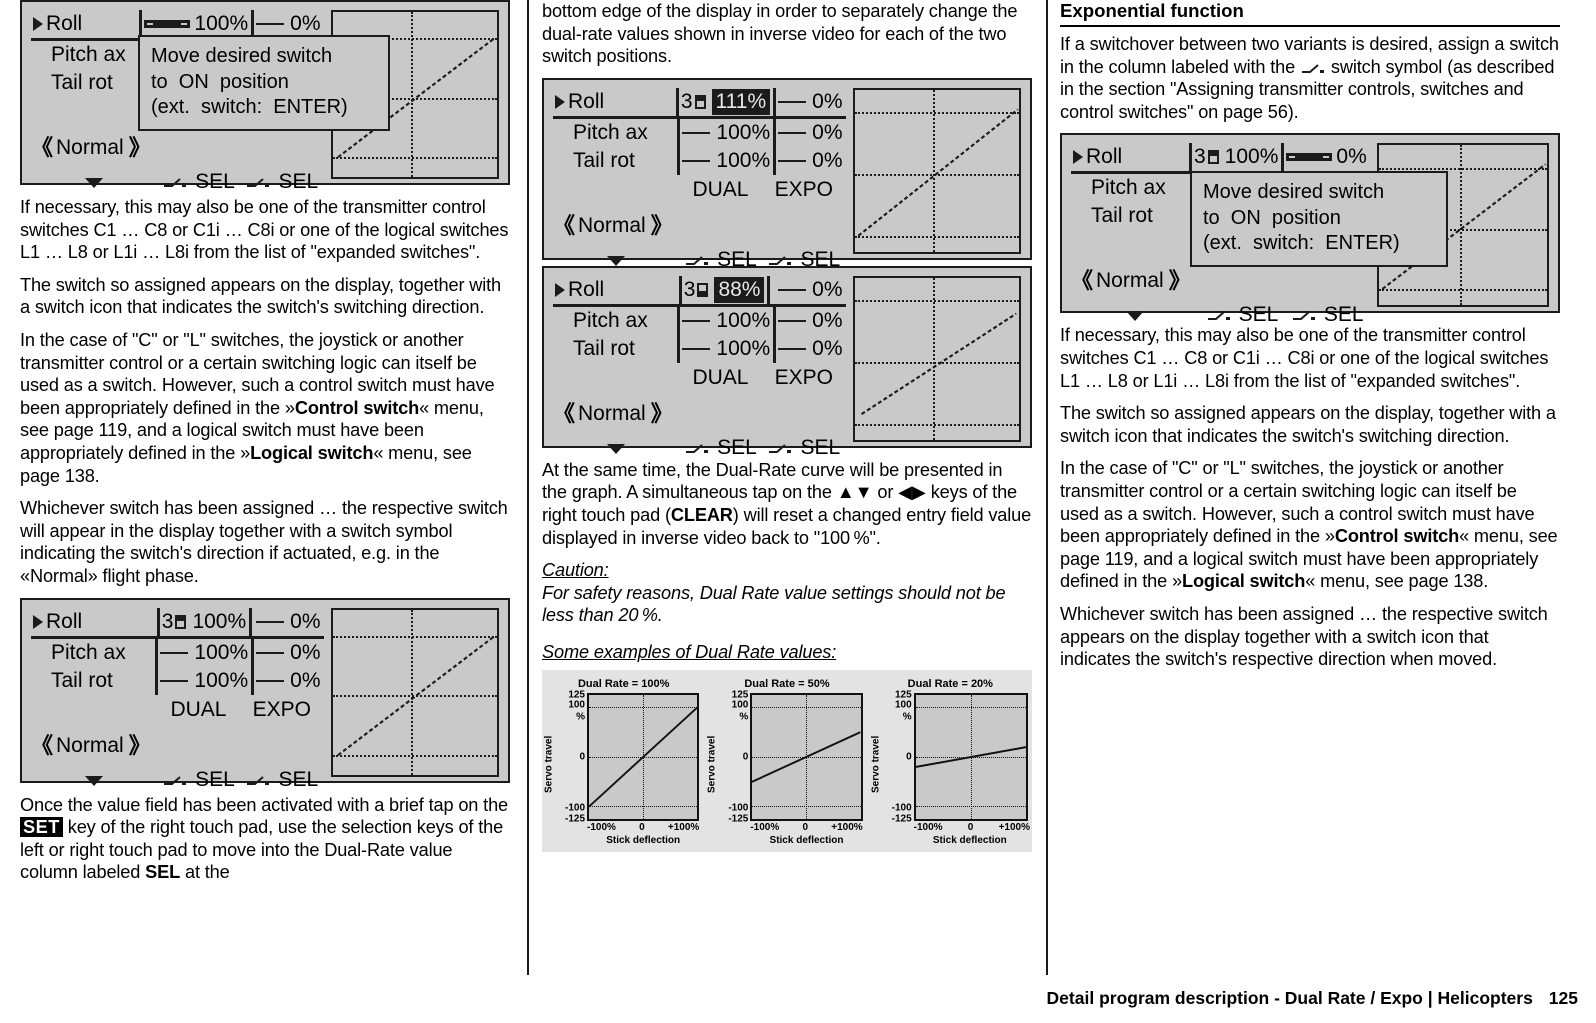 This screenshot has height=1023, width=1596. I want to click on dual-value: 100%, so click(221, 680).